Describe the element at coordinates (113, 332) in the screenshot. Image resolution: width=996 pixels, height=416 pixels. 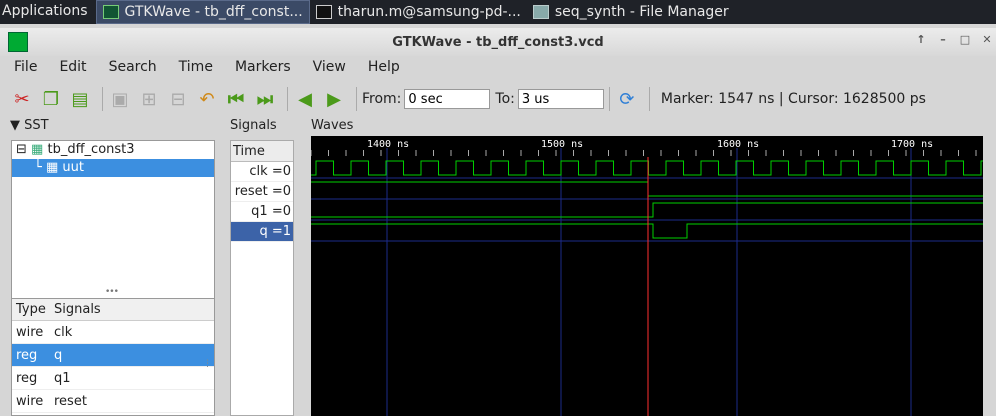
I see `list-item: wire clk` at that location.